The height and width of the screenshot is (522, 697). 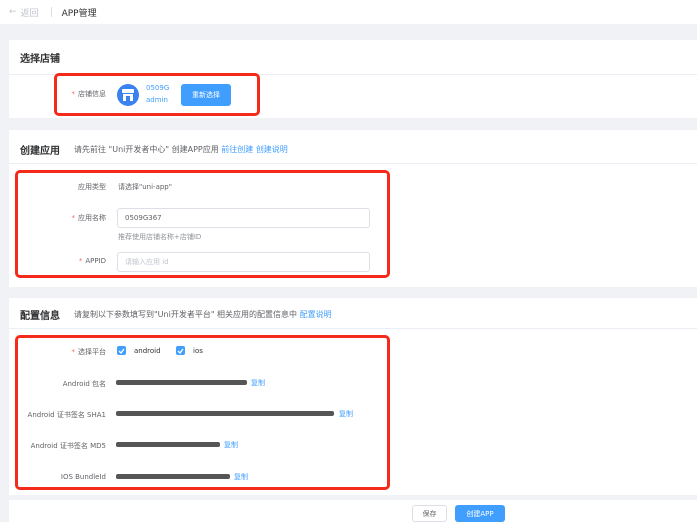 I want to click on store-user: admin, so click(x=157, y=100).